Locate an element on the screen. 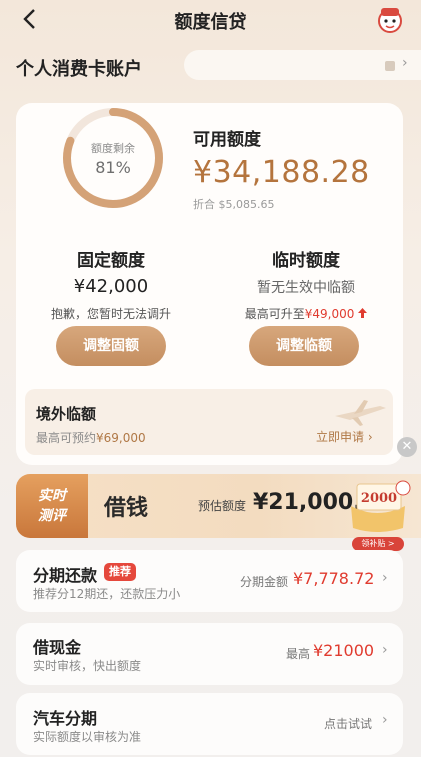 The width and height of the screenshot is (421, 757). coupon-icon: 2000 is located at coordinates (381, 506).